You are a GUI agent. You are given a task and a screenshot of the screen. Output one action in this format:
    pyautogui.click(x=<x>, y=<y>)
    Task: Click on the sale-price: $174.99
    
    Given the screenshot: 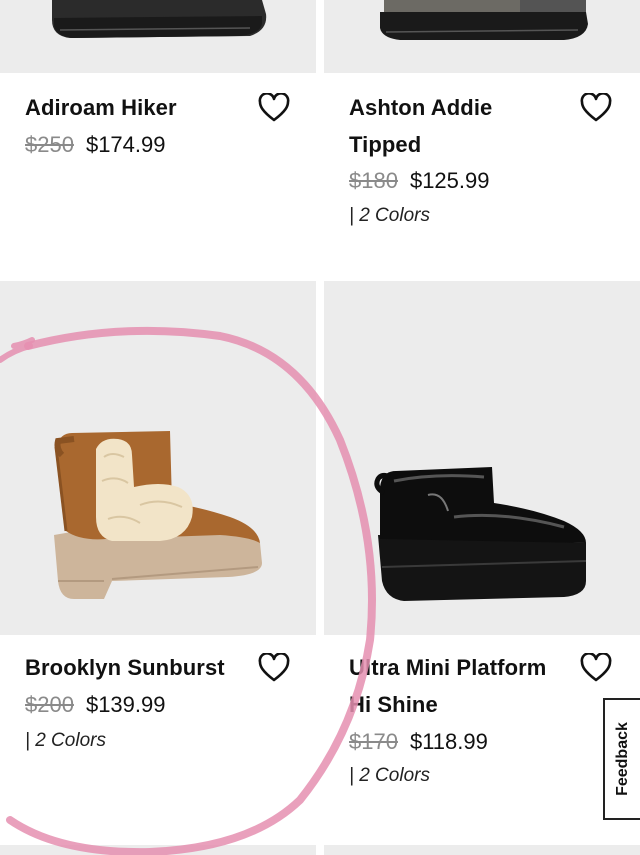 What is the action you would take?
    pyautogui.click(x=125, y=144)
    